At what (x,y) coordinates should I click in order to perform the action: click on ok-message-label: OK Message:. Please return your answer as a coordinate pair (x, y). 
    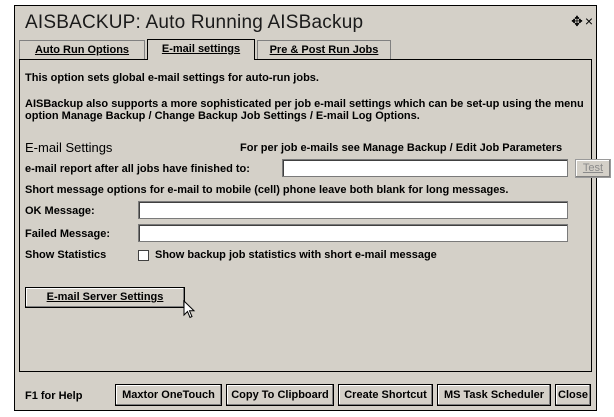
    Looking at the image, I should click on (60, 211).